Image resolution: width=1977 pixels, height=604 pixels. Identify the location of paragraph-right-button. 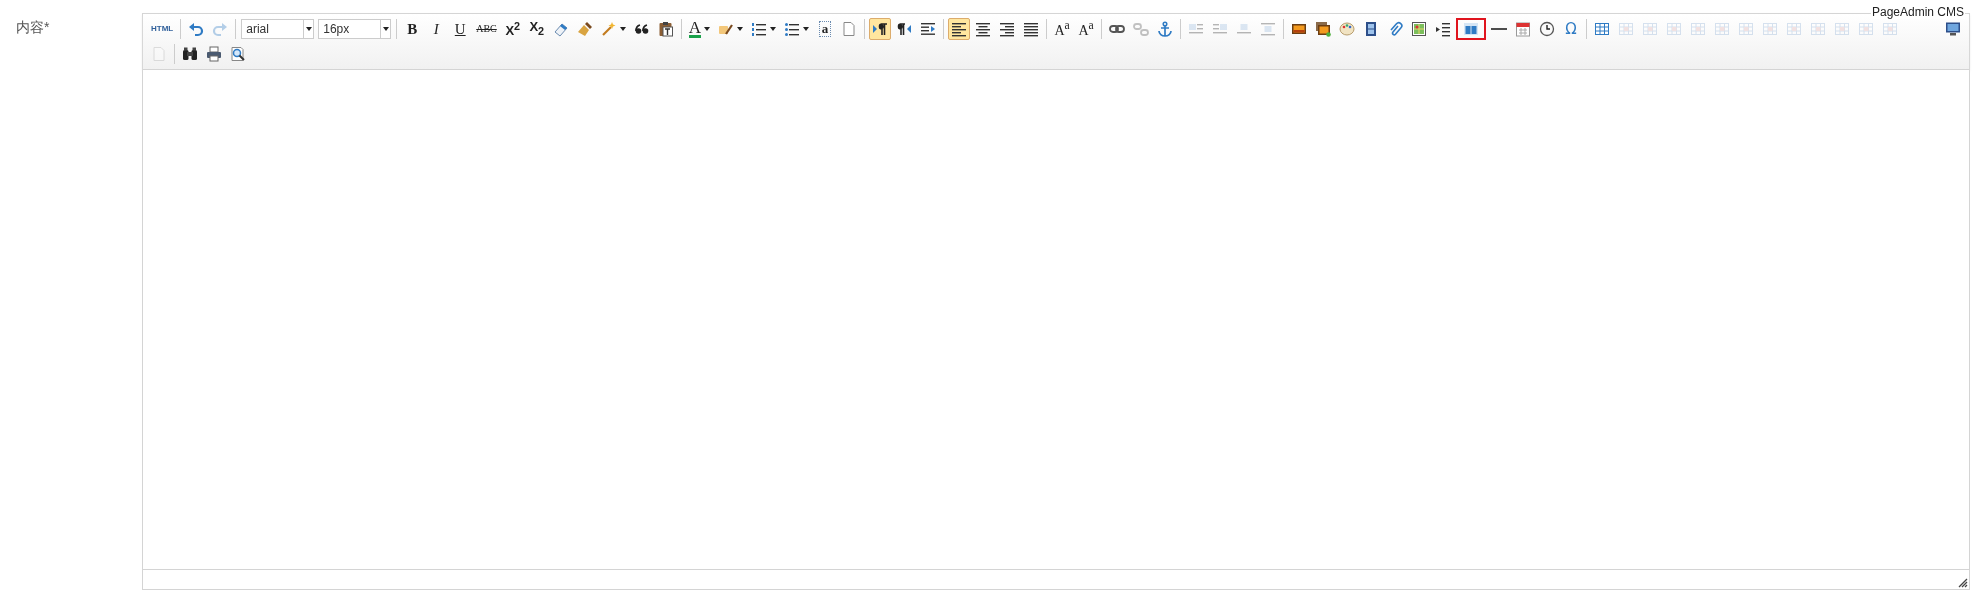
(880, 28).